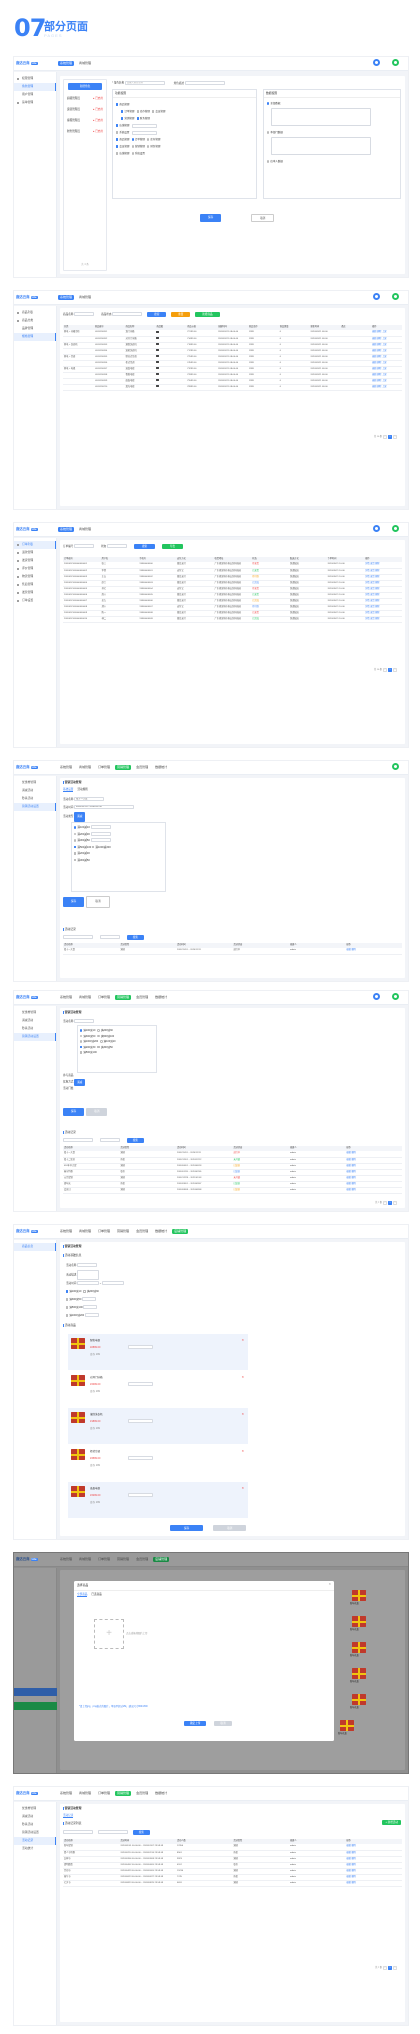  Describe the element at coordinates (27, 1793) in the screenshot. I see `app-logo: 鹿达云商 Lite` at that location.